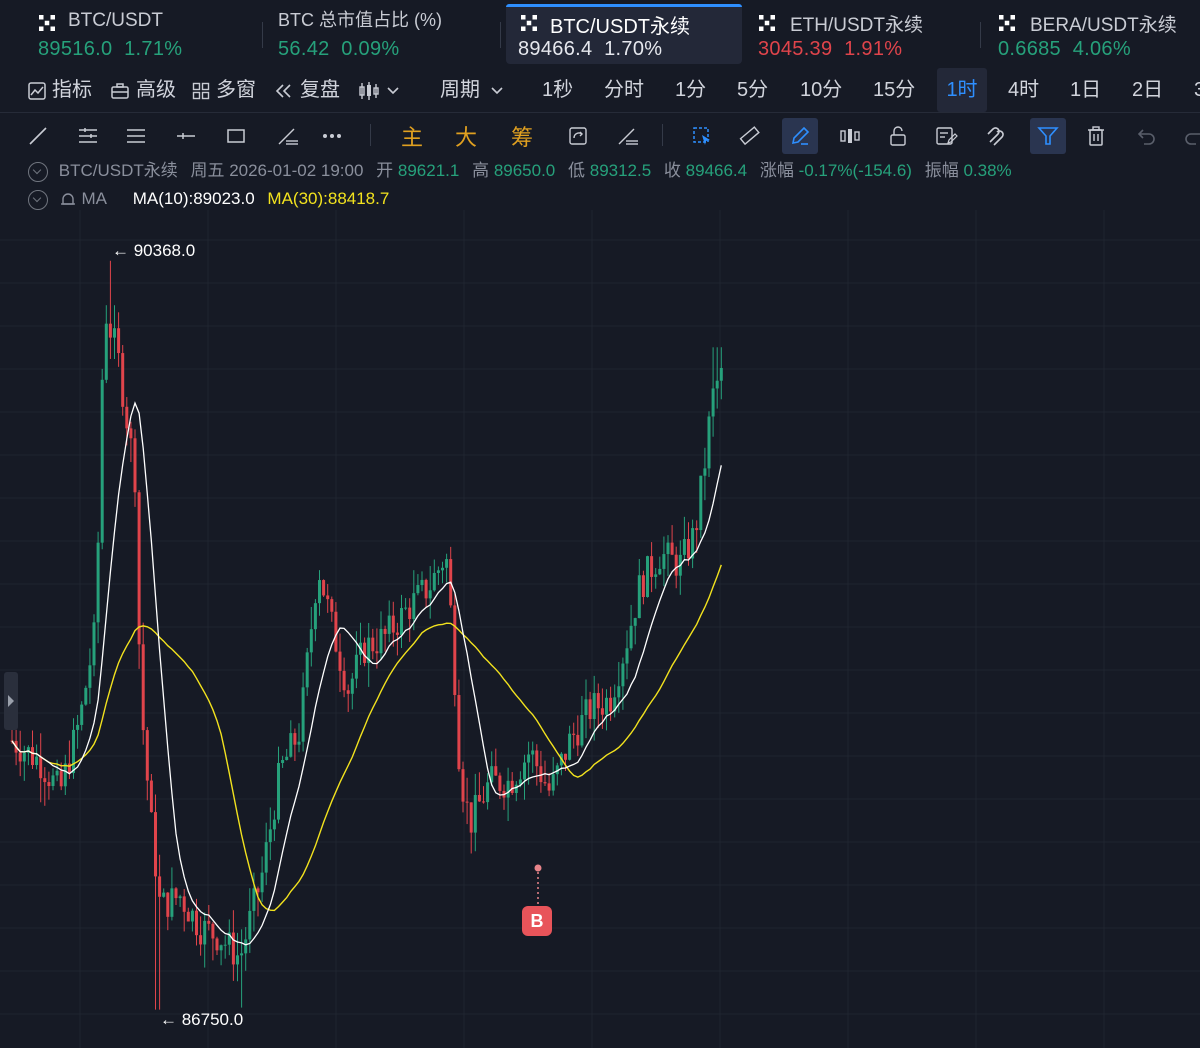  I want to click on interval-1h: 1时, so click(962, 90).